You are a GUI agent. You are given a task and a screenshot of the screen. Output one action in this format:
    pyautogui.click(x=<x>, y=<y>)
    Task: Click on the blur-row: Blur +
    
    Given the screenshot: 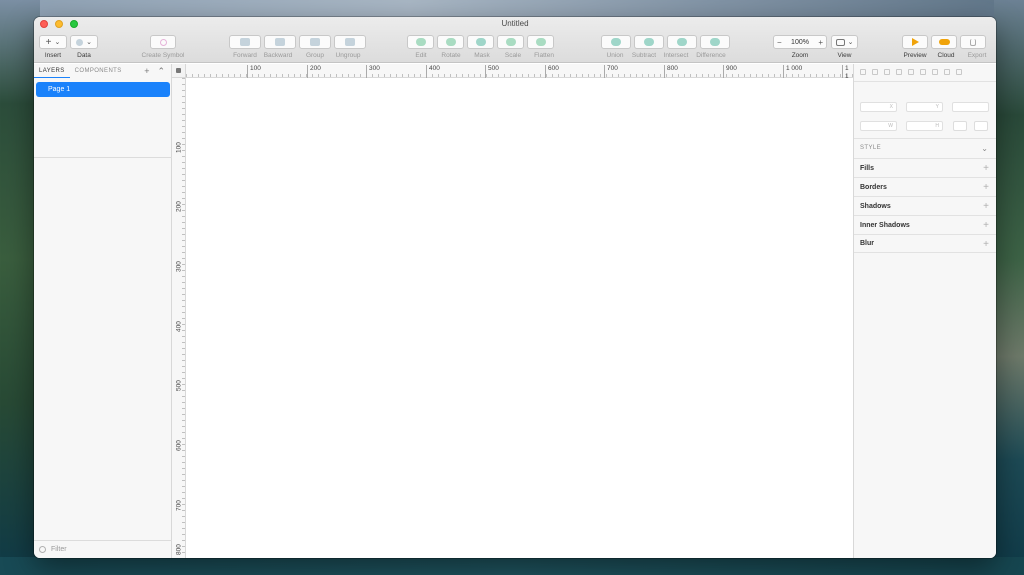 What is the action you would take?
    pyautogui.click(x=925, y=243)
    